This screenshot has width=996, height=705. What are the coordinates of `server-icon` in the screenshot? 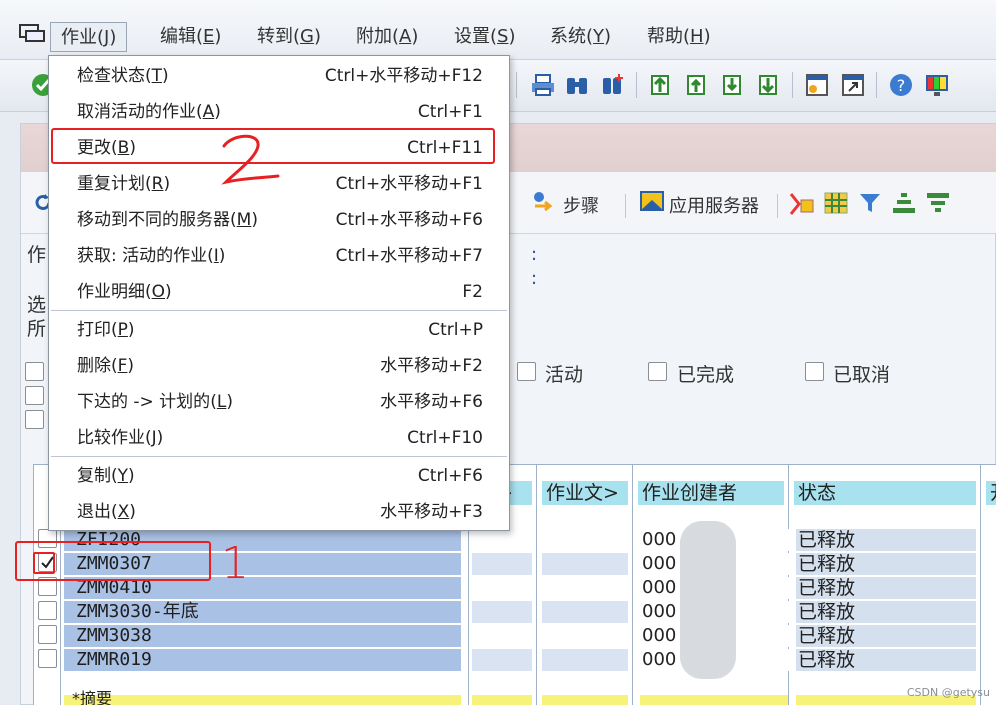 It's located at (652, 201).